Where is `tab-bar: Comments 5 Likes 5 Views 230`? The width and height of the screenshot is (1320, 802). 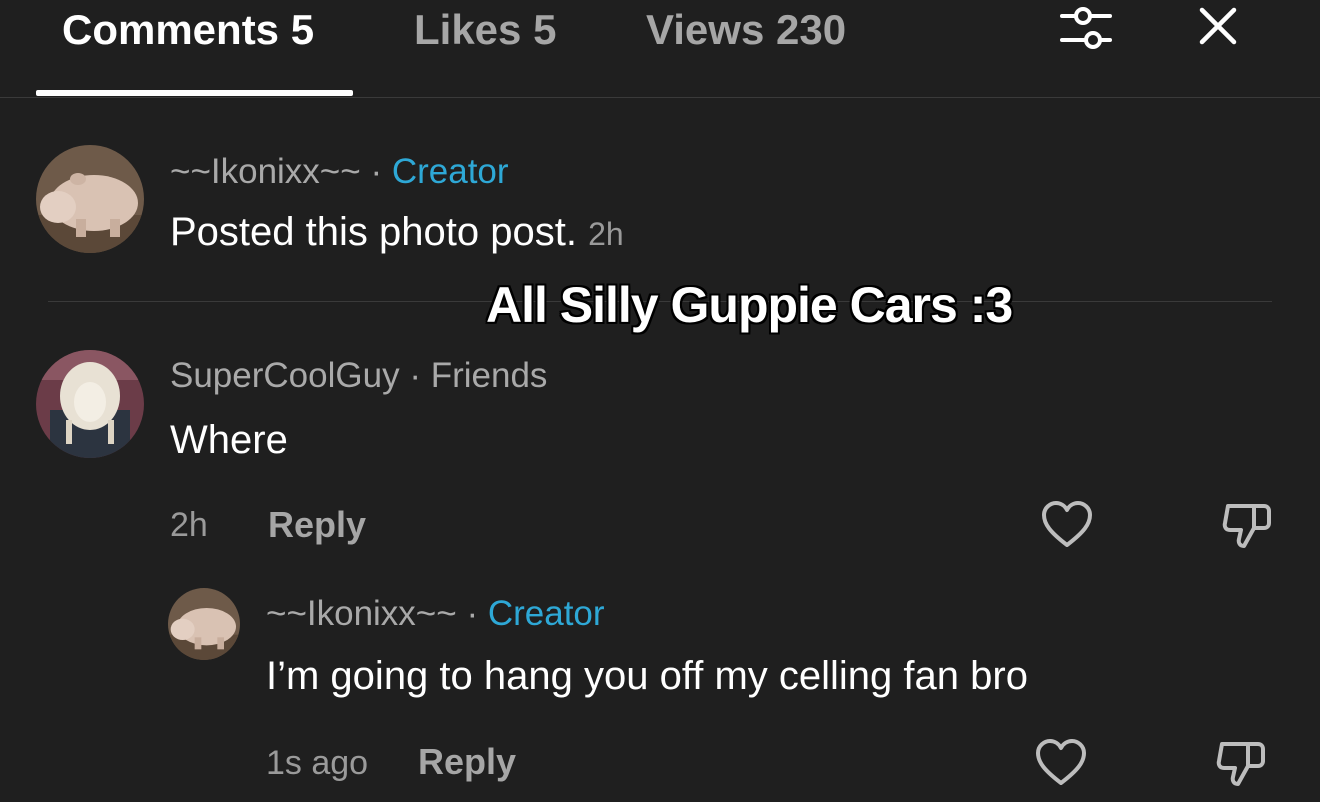
tab-bar: Comments 5 Likes 5 Views 230 is located at coordinates (660, 49).